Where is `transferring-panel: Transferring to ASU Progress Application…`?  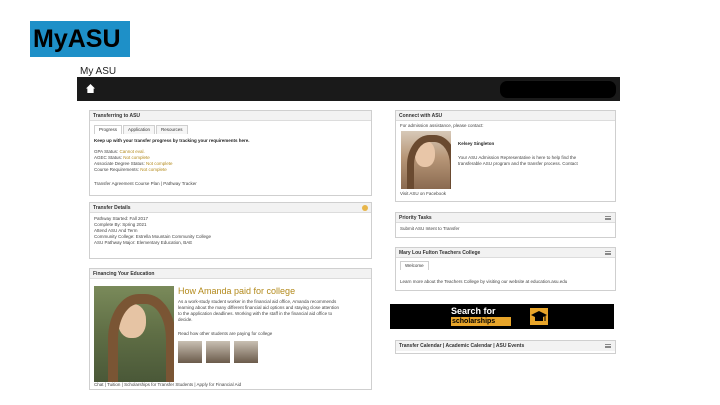 transferring-panel: Transferring to ASU Progress Application… is located at coordinates (230, 153).